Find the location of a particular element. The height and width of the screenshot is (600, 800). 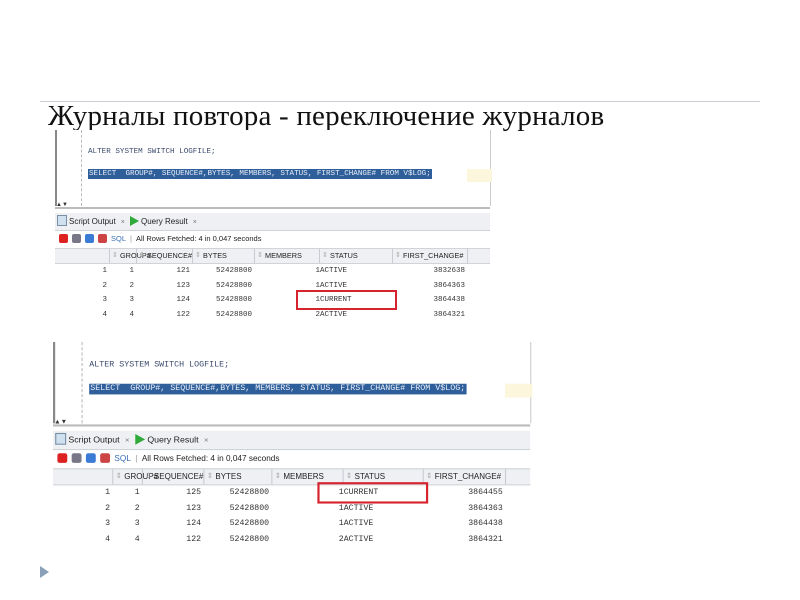

column-header: MEMBERS is located at coordinates (287, 256).